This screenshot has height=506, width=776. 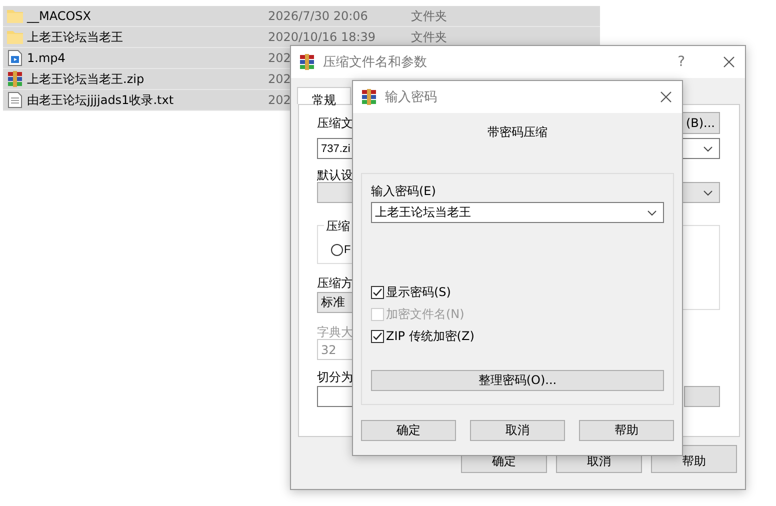 I want to click on field-label: 压缩方, so click(x=335, y=283).